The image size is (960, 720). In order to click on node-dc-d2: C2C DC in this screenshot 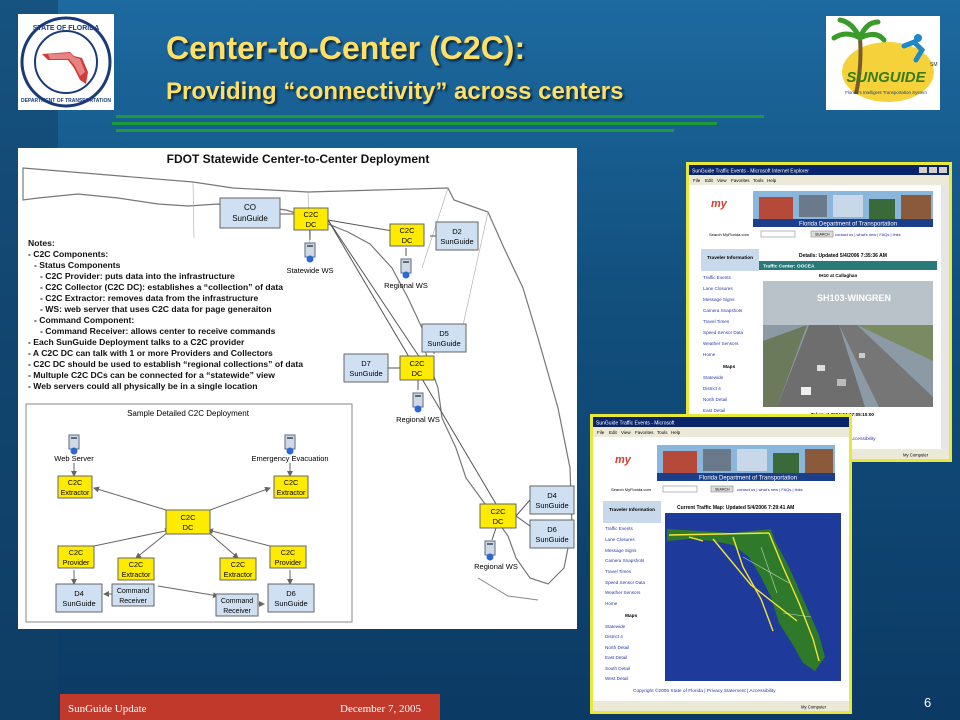, I will do `click(407, 235)`.